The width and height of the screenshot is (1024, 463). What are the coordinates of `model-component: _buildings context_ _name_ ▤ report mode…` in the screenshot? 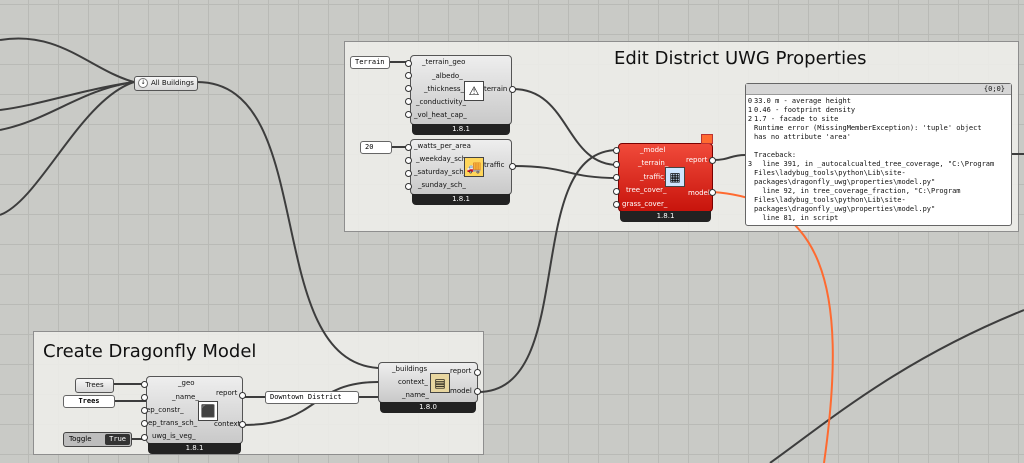 It's located at (428, 387).